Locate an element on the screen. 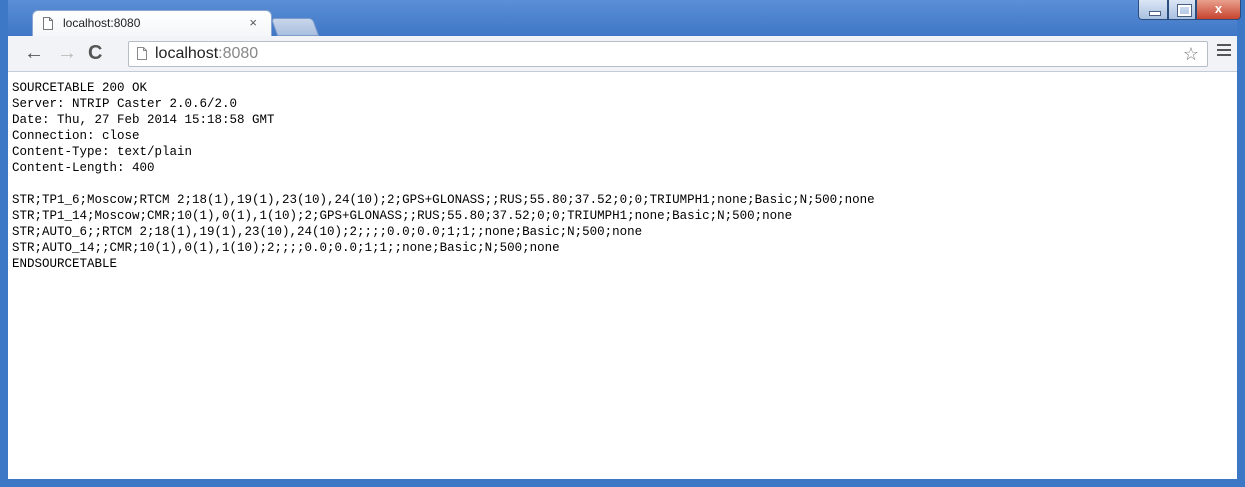  text-line: ENDSOURCETABLE is located at coordinates (65, 264).